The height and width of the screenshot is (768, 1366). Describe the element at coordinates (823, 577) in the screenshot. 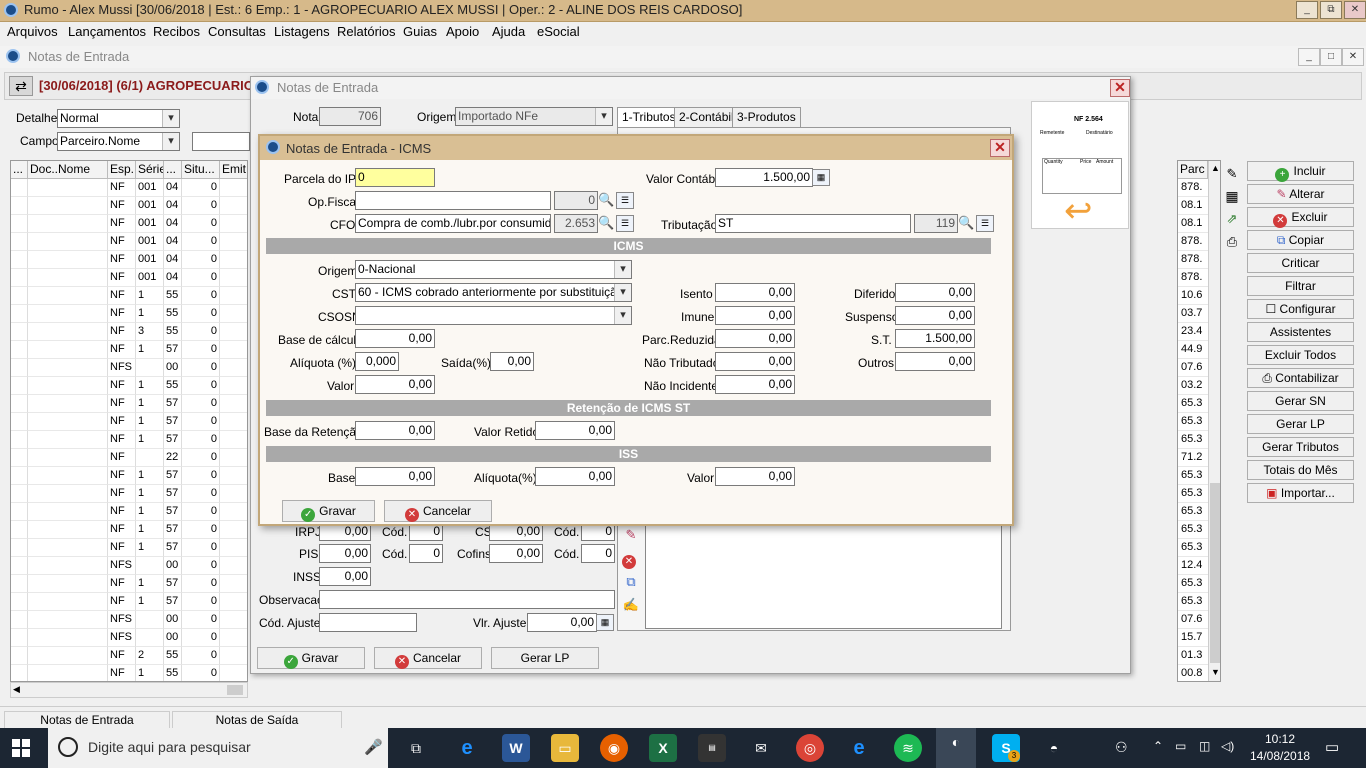

I see `ajustes-list` at that location.